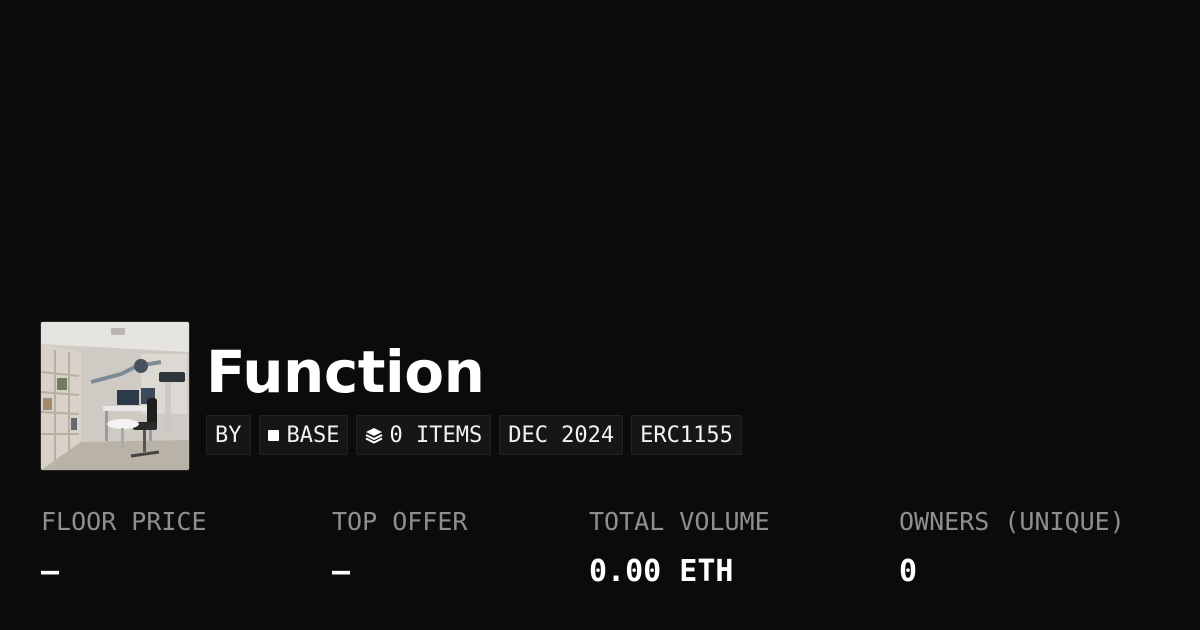 The image size is (1200, 630). What do you see at coordinates (273, 435) in the screenshot?
I see `chain-square-icon` at bounding box center [273, 435].